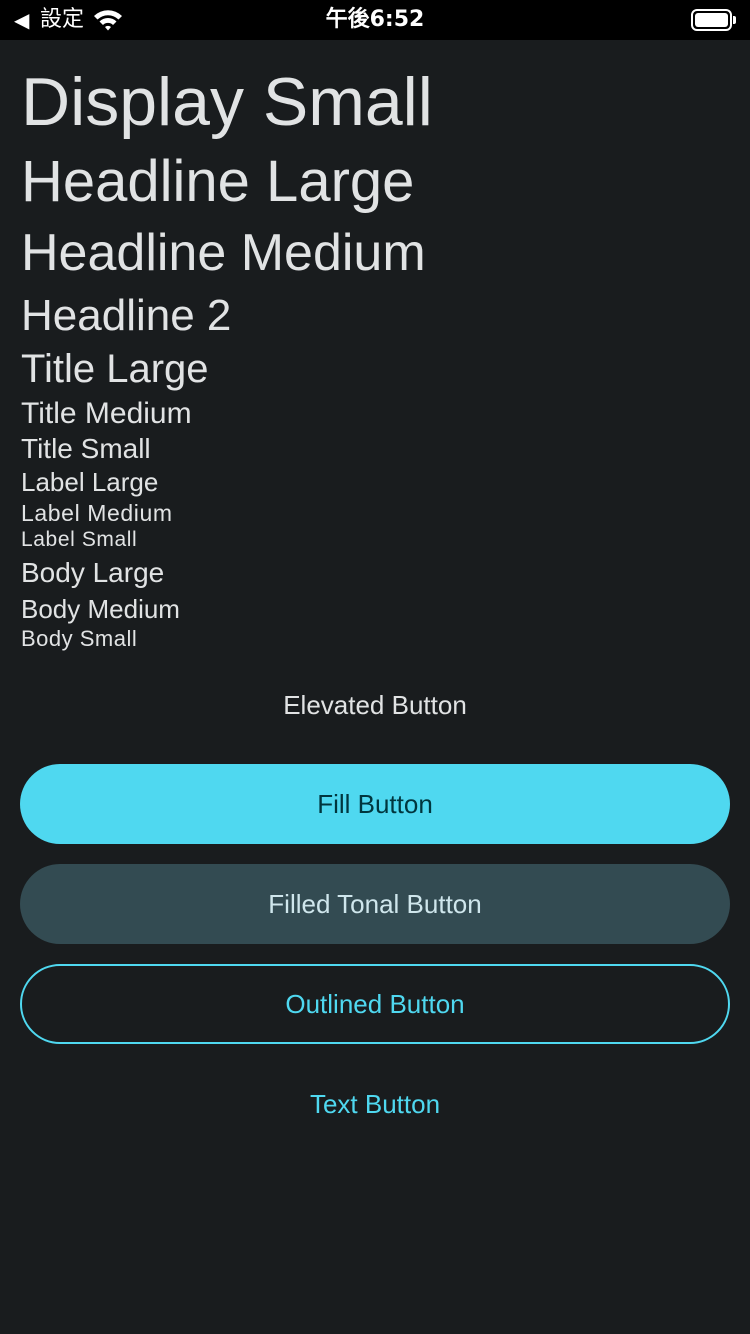 Image resolution: width=750 pixels, height=1334 pixels. What do you see at coordinates (375, 1104) in the screenshot?
I see `text-button: Text Button` at bounding box center [375, 1104].